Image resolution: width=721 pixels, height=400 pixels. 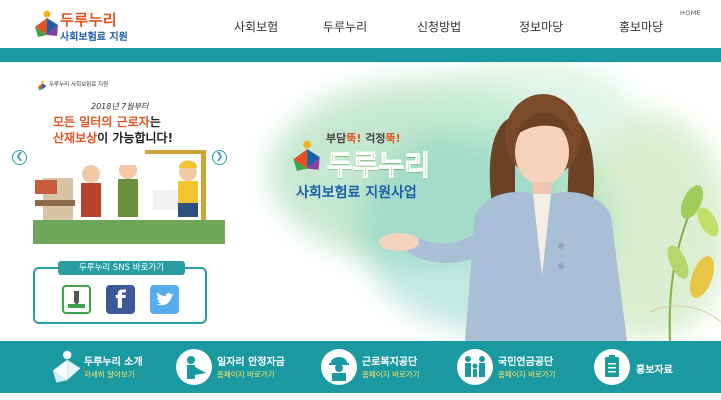 I want to click on twitter-icon, so click(x=165, y=299).